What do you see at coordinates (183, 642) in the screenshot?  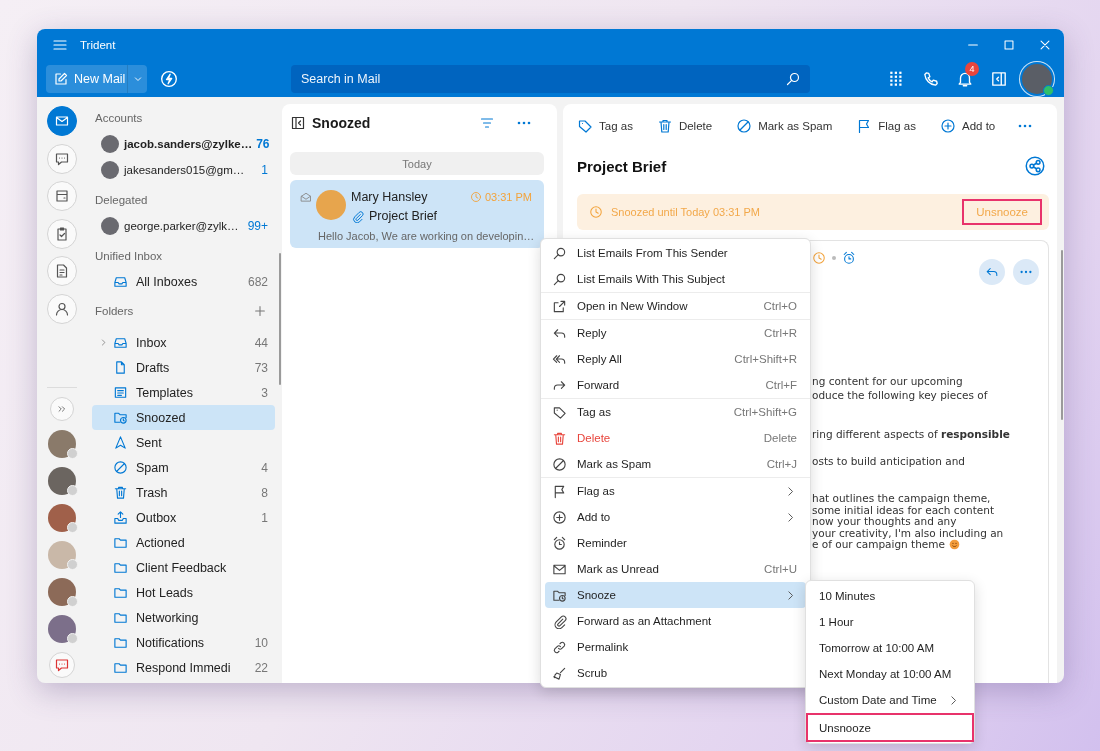 I see `folder-item: Notifications 10` at bounding box center [183, 642].